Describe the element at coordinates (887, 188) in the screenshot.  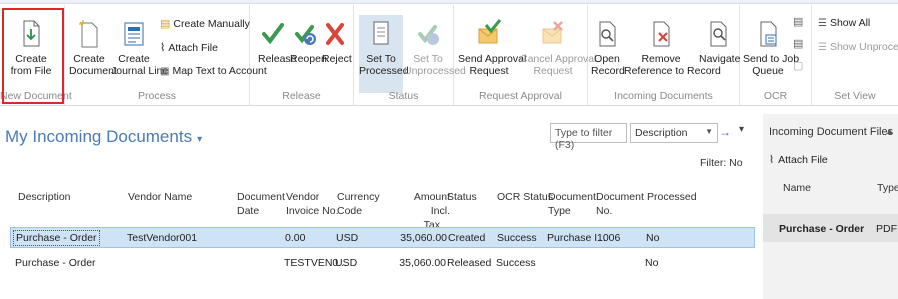
I see `factbox-col-header-type: Type` at that location.